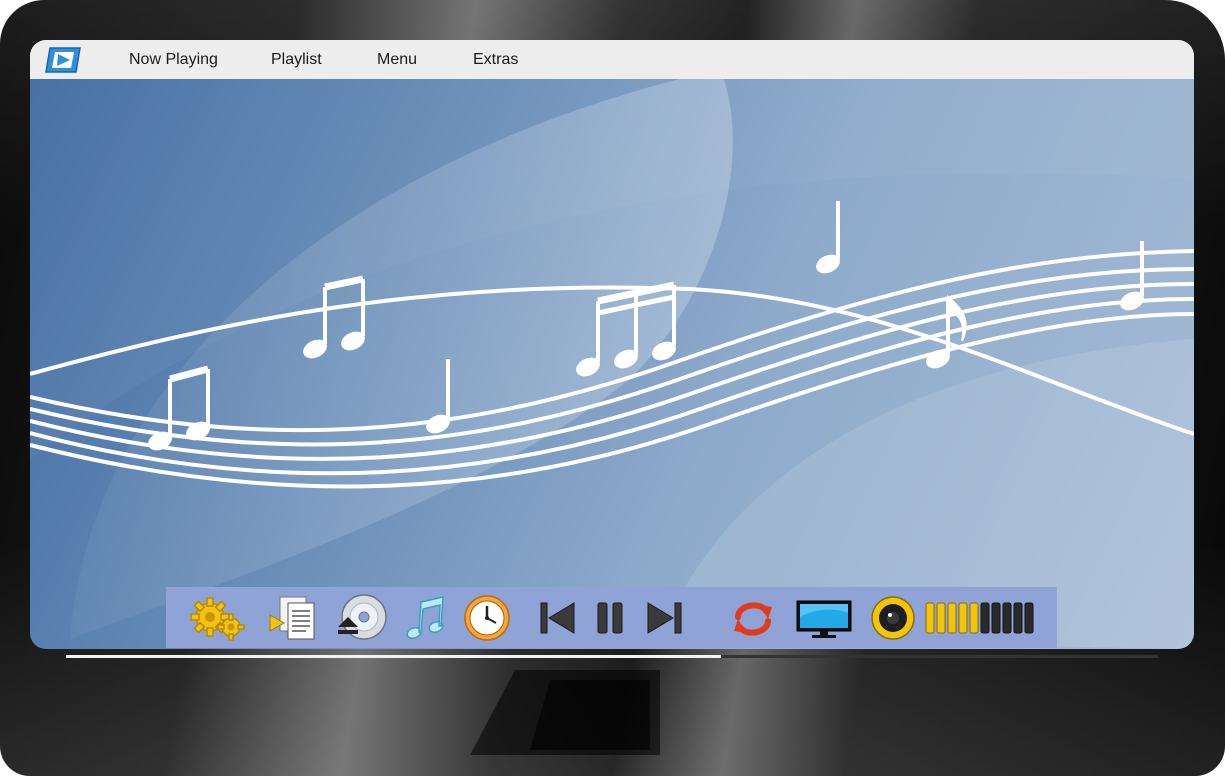  Describe the element at coordinates (426, 618) in the screenshot. I see `music-note-icon` at that location.